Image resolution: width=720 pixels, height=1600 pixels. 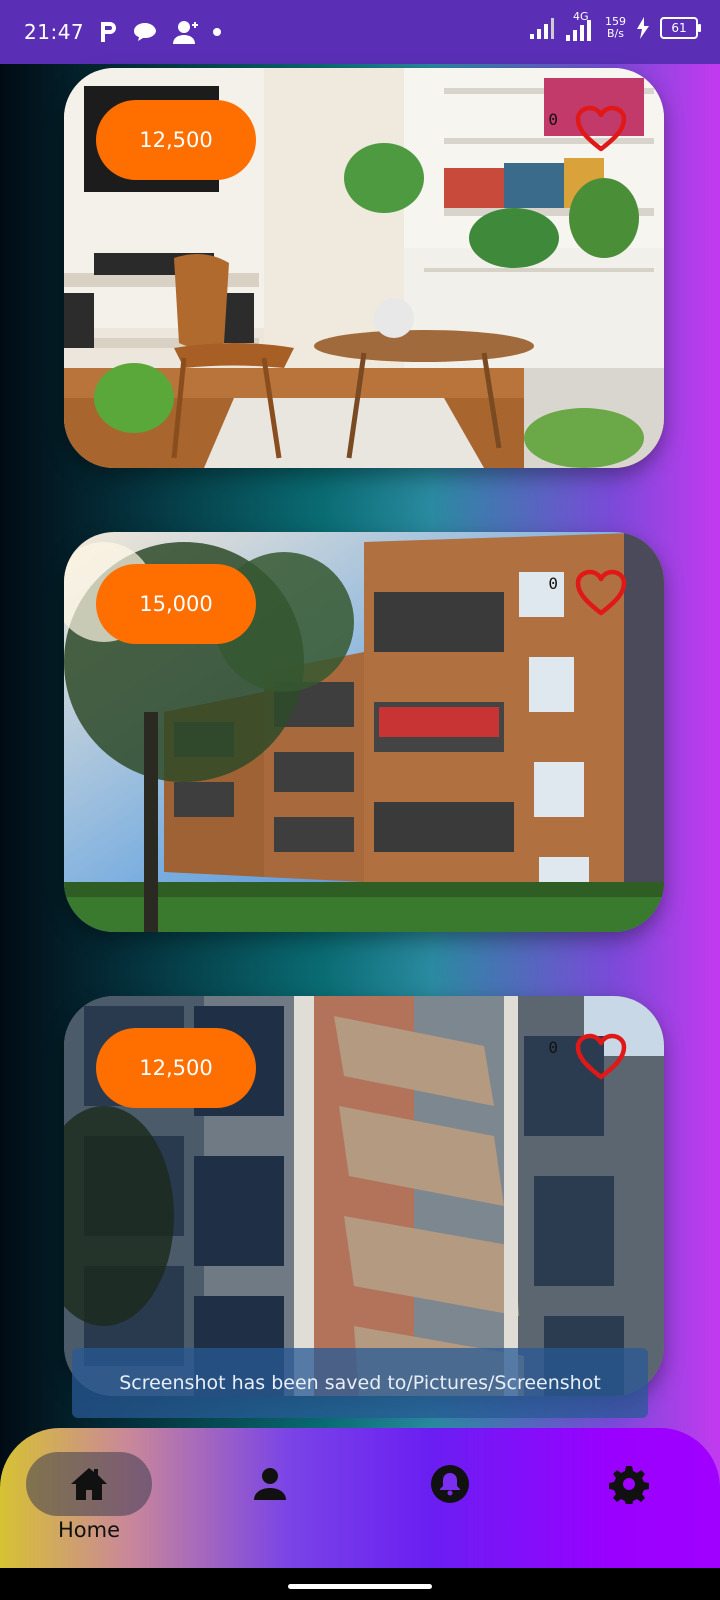 What do you see at coordinates (89, 1502) in the screenshot?
I see `nav-item-home: Home` at bounding box center [89, 1502].